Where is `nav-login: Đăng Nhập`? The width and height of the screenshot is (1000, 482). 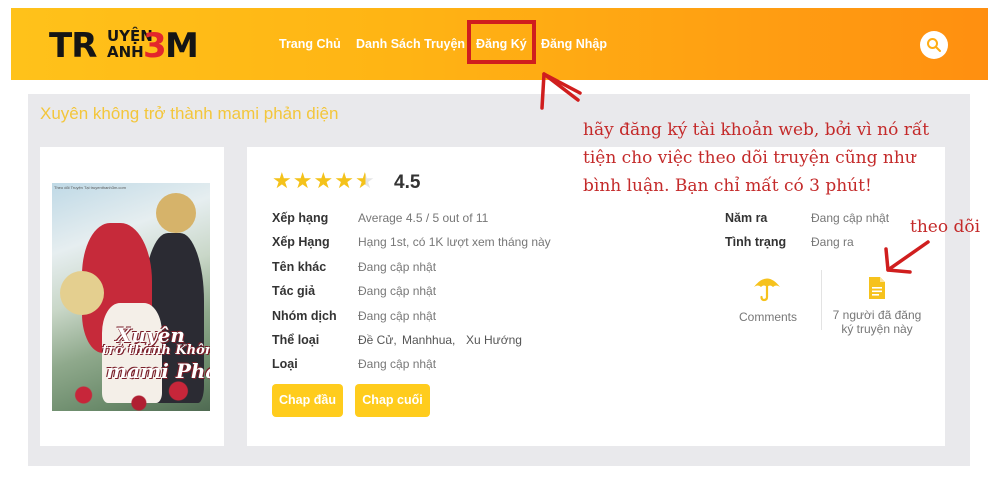
nav-login: Đăng Nhập is located at coordinates (574, 44).